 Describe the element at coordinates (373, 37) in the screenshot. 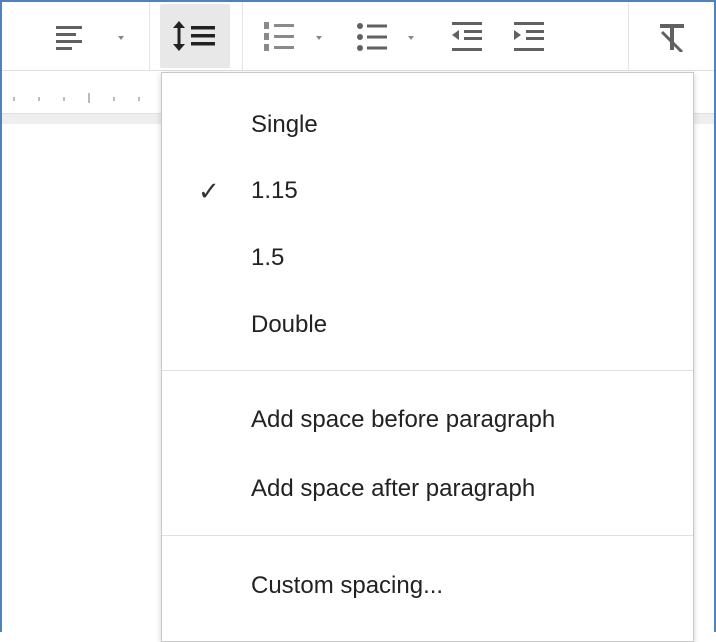

I see `bulleted-list-icon` at that location.